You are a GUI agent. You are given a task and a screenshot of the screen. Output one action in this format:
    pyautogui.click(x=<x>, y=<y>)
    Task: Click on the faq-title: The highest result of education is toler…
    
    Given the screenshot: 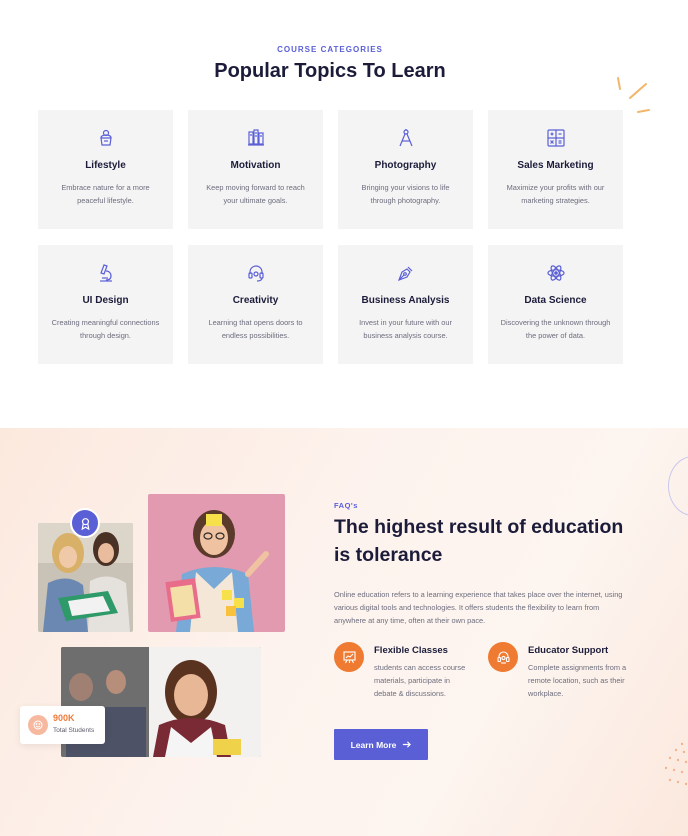 What is the action you would take?
    pyautogui.click(x=479, y=541)
    